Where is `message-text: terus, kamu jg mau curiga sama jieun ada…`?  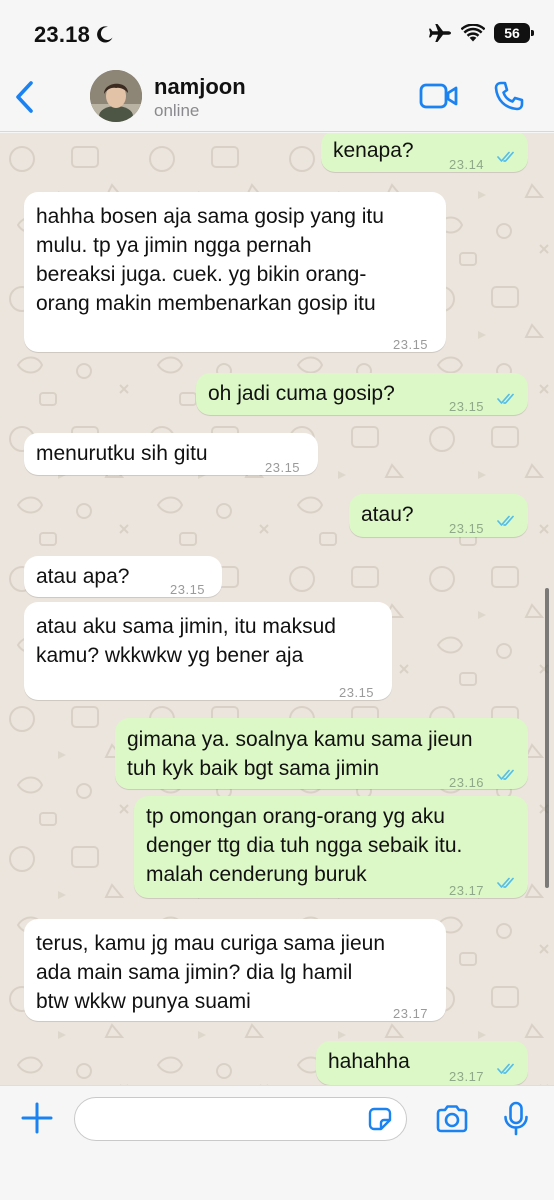 message-text: terus, kamu jg mau curiga sama jieun ada… is located at coordinates (210, 972).